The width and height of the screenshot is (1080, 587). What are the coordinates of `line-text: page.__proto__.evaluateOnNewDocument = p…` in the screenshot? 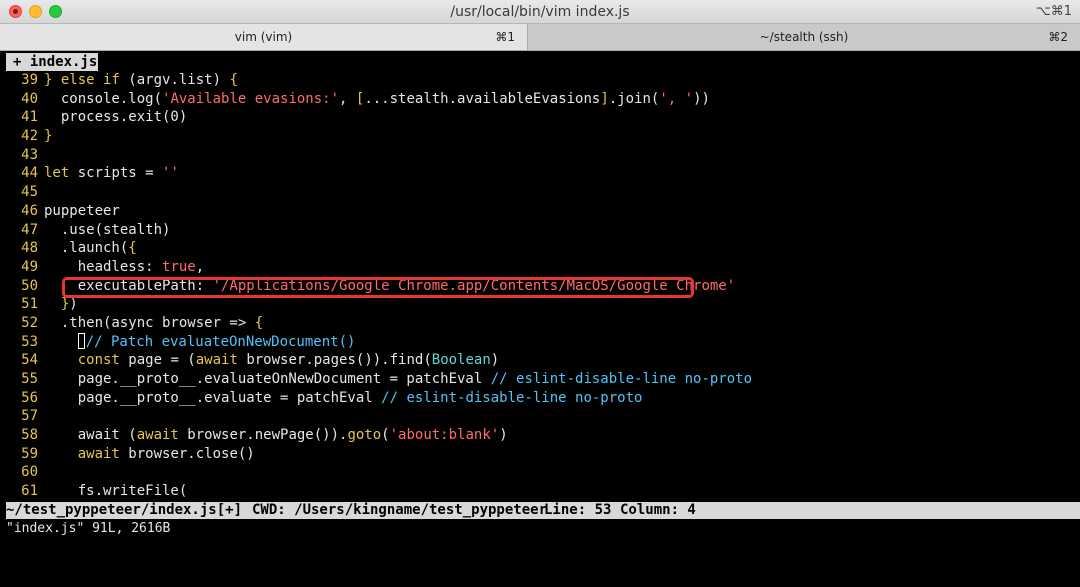 It's located at (398, 379).